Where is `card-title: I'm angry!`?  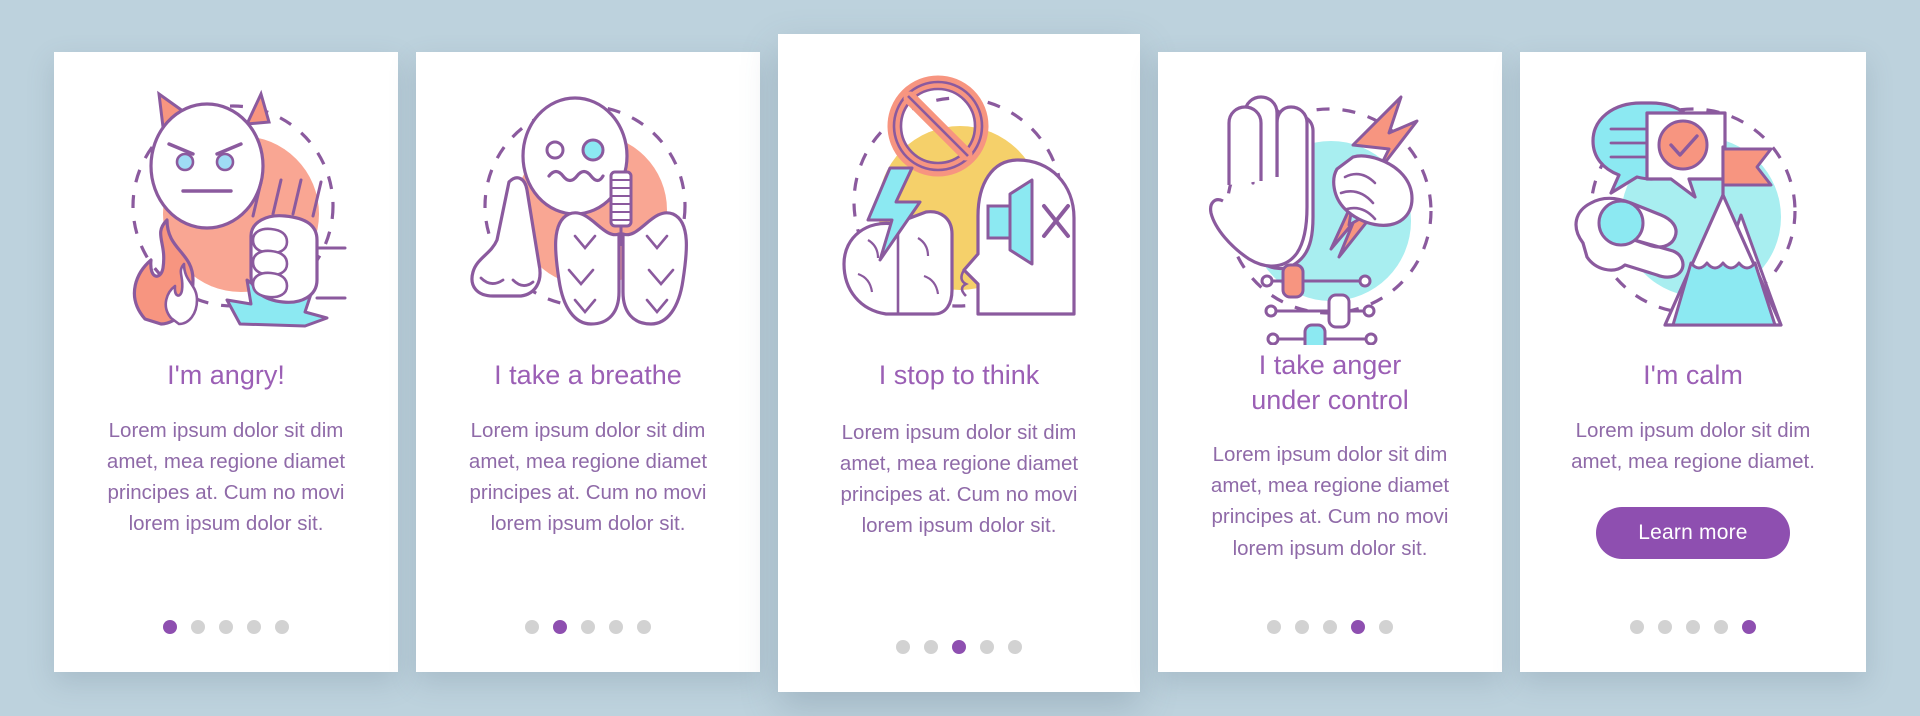
card-title: I'm angry! is located at coordinates (226, 375).